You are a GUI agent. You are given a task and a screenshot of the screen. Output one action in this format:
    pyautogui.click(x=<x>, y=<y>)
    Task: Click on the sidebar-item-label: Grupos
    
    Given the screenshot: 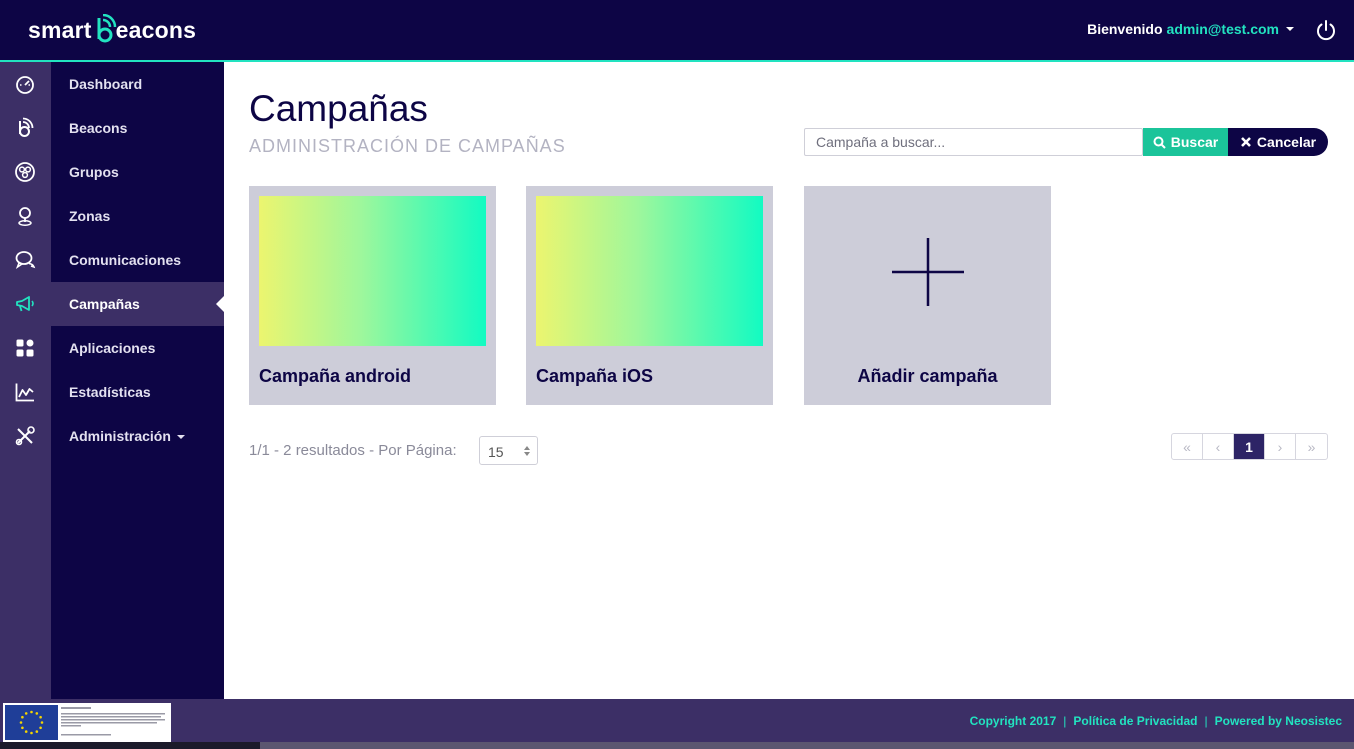 What is the action you would take?
    pyautogui.click(x=94, y=172)
    